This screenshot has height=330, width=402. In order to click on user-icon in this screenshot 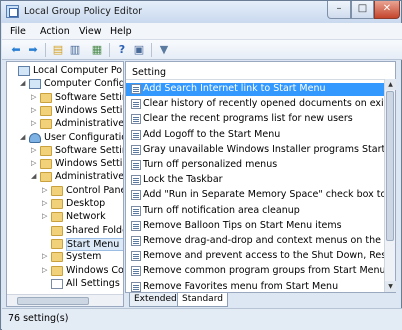, I will do `click(35, 137)`.